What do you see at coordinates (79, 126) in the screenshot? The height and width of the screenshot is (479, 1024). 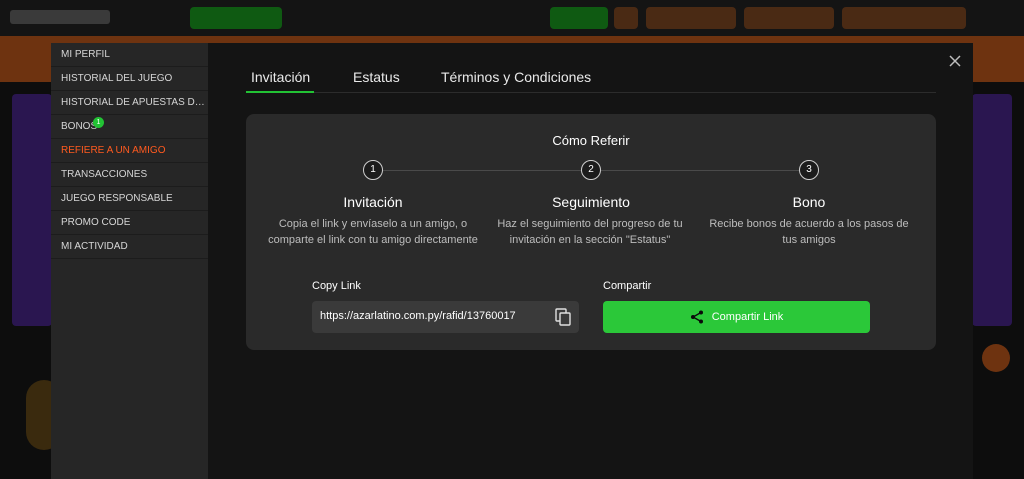 I see `sidebar-item-label: BONOS` at bounding box center [79, 126].